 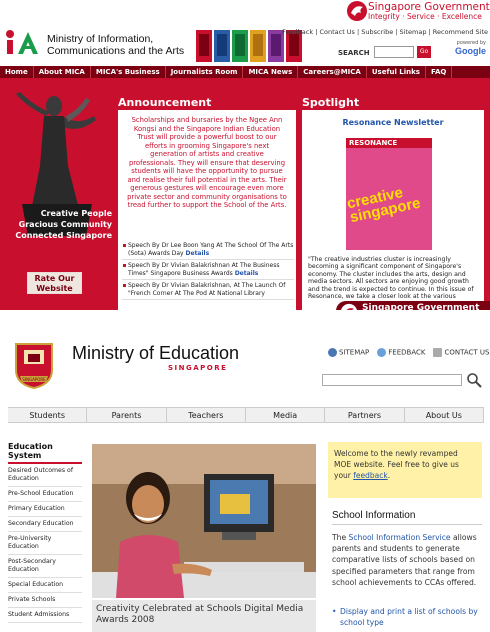 I want to click on nav-home: Home, so click(x=17, y=72).